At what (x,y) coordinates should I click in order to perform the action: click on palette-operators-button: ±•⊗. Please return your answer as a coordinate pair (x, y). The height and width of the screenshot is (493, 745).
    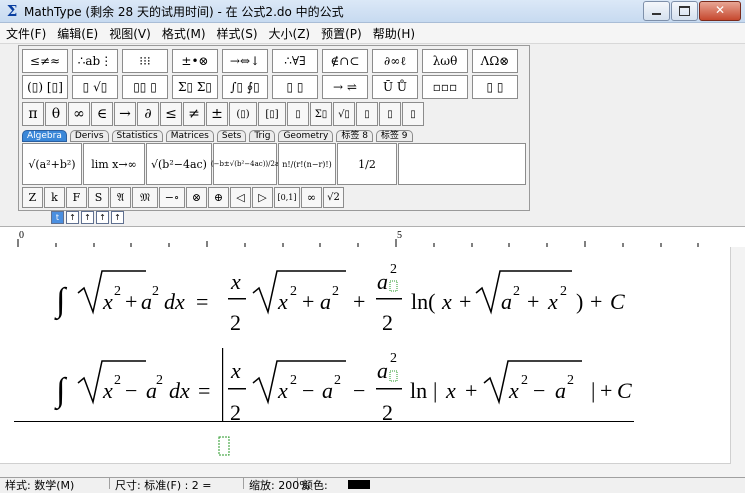
    Looking at the image, I should click on (195, 61).